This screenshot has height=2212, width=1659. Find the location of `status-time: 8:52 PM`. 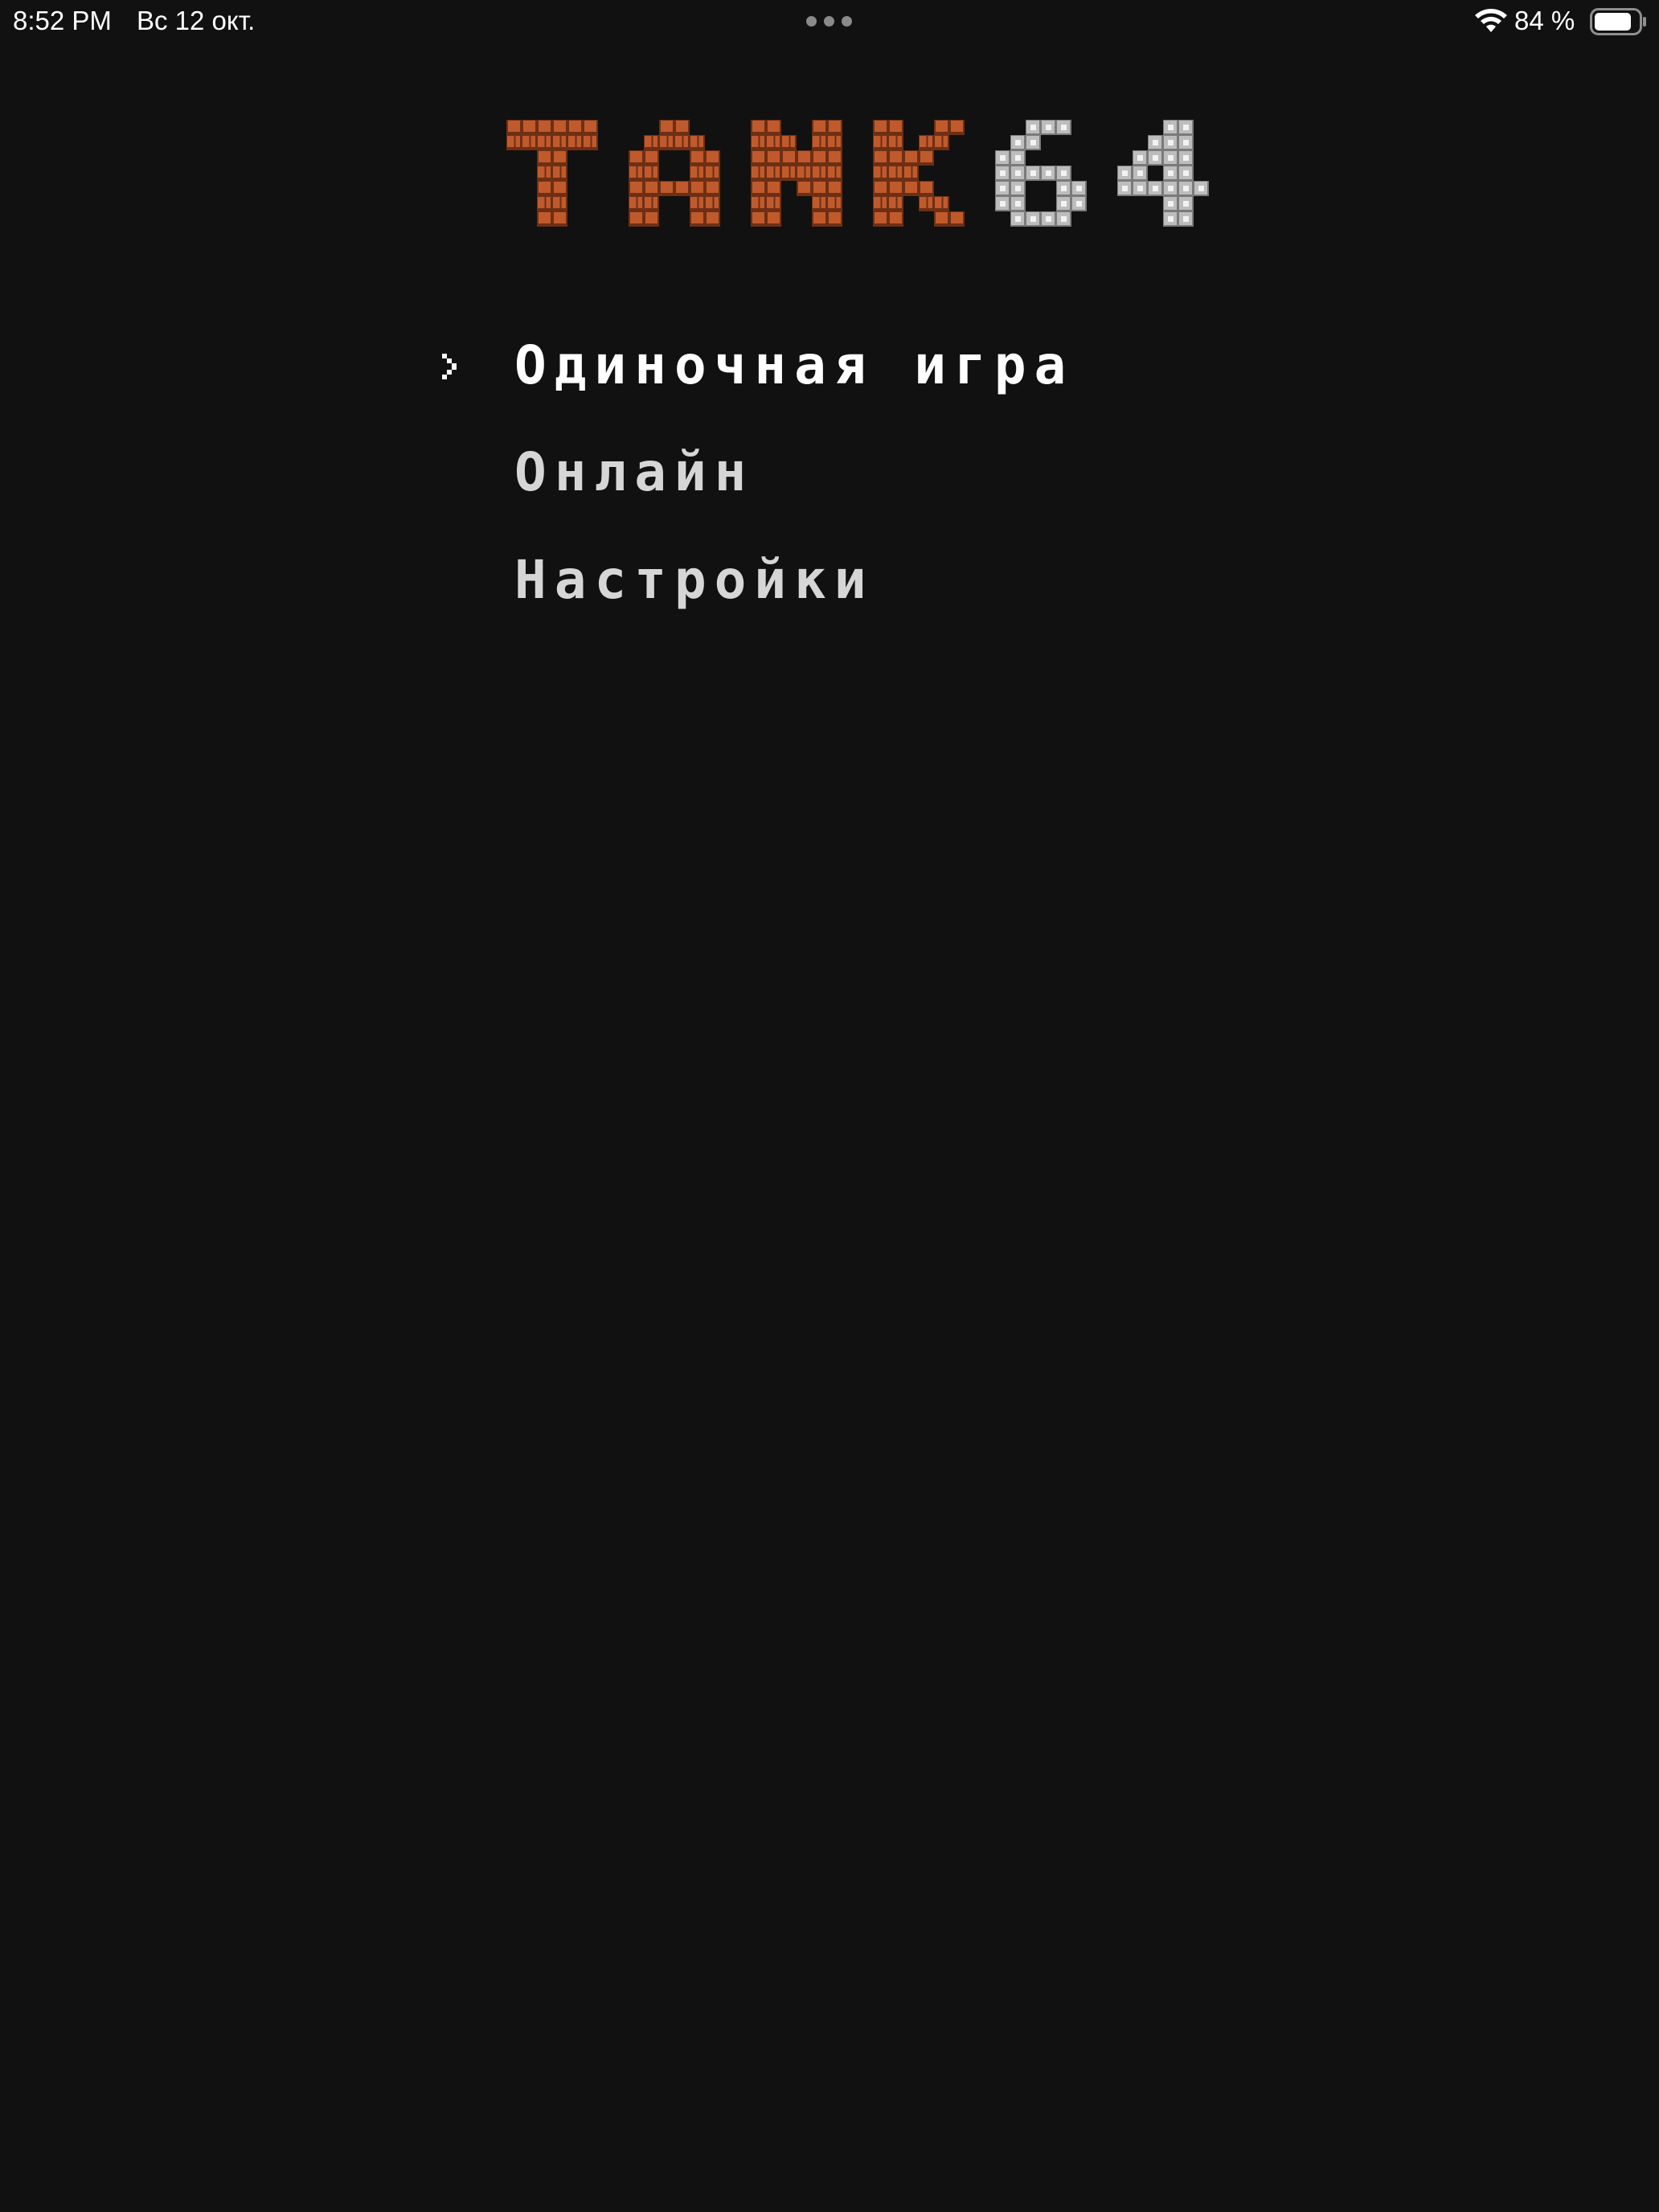

status-time: 8:52 PM is located at coordinates (62, 20).